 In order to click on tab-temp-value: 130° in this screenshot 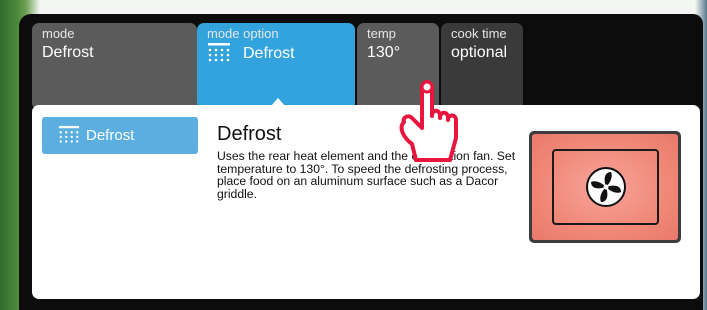, I will do `click(384, 52)`.